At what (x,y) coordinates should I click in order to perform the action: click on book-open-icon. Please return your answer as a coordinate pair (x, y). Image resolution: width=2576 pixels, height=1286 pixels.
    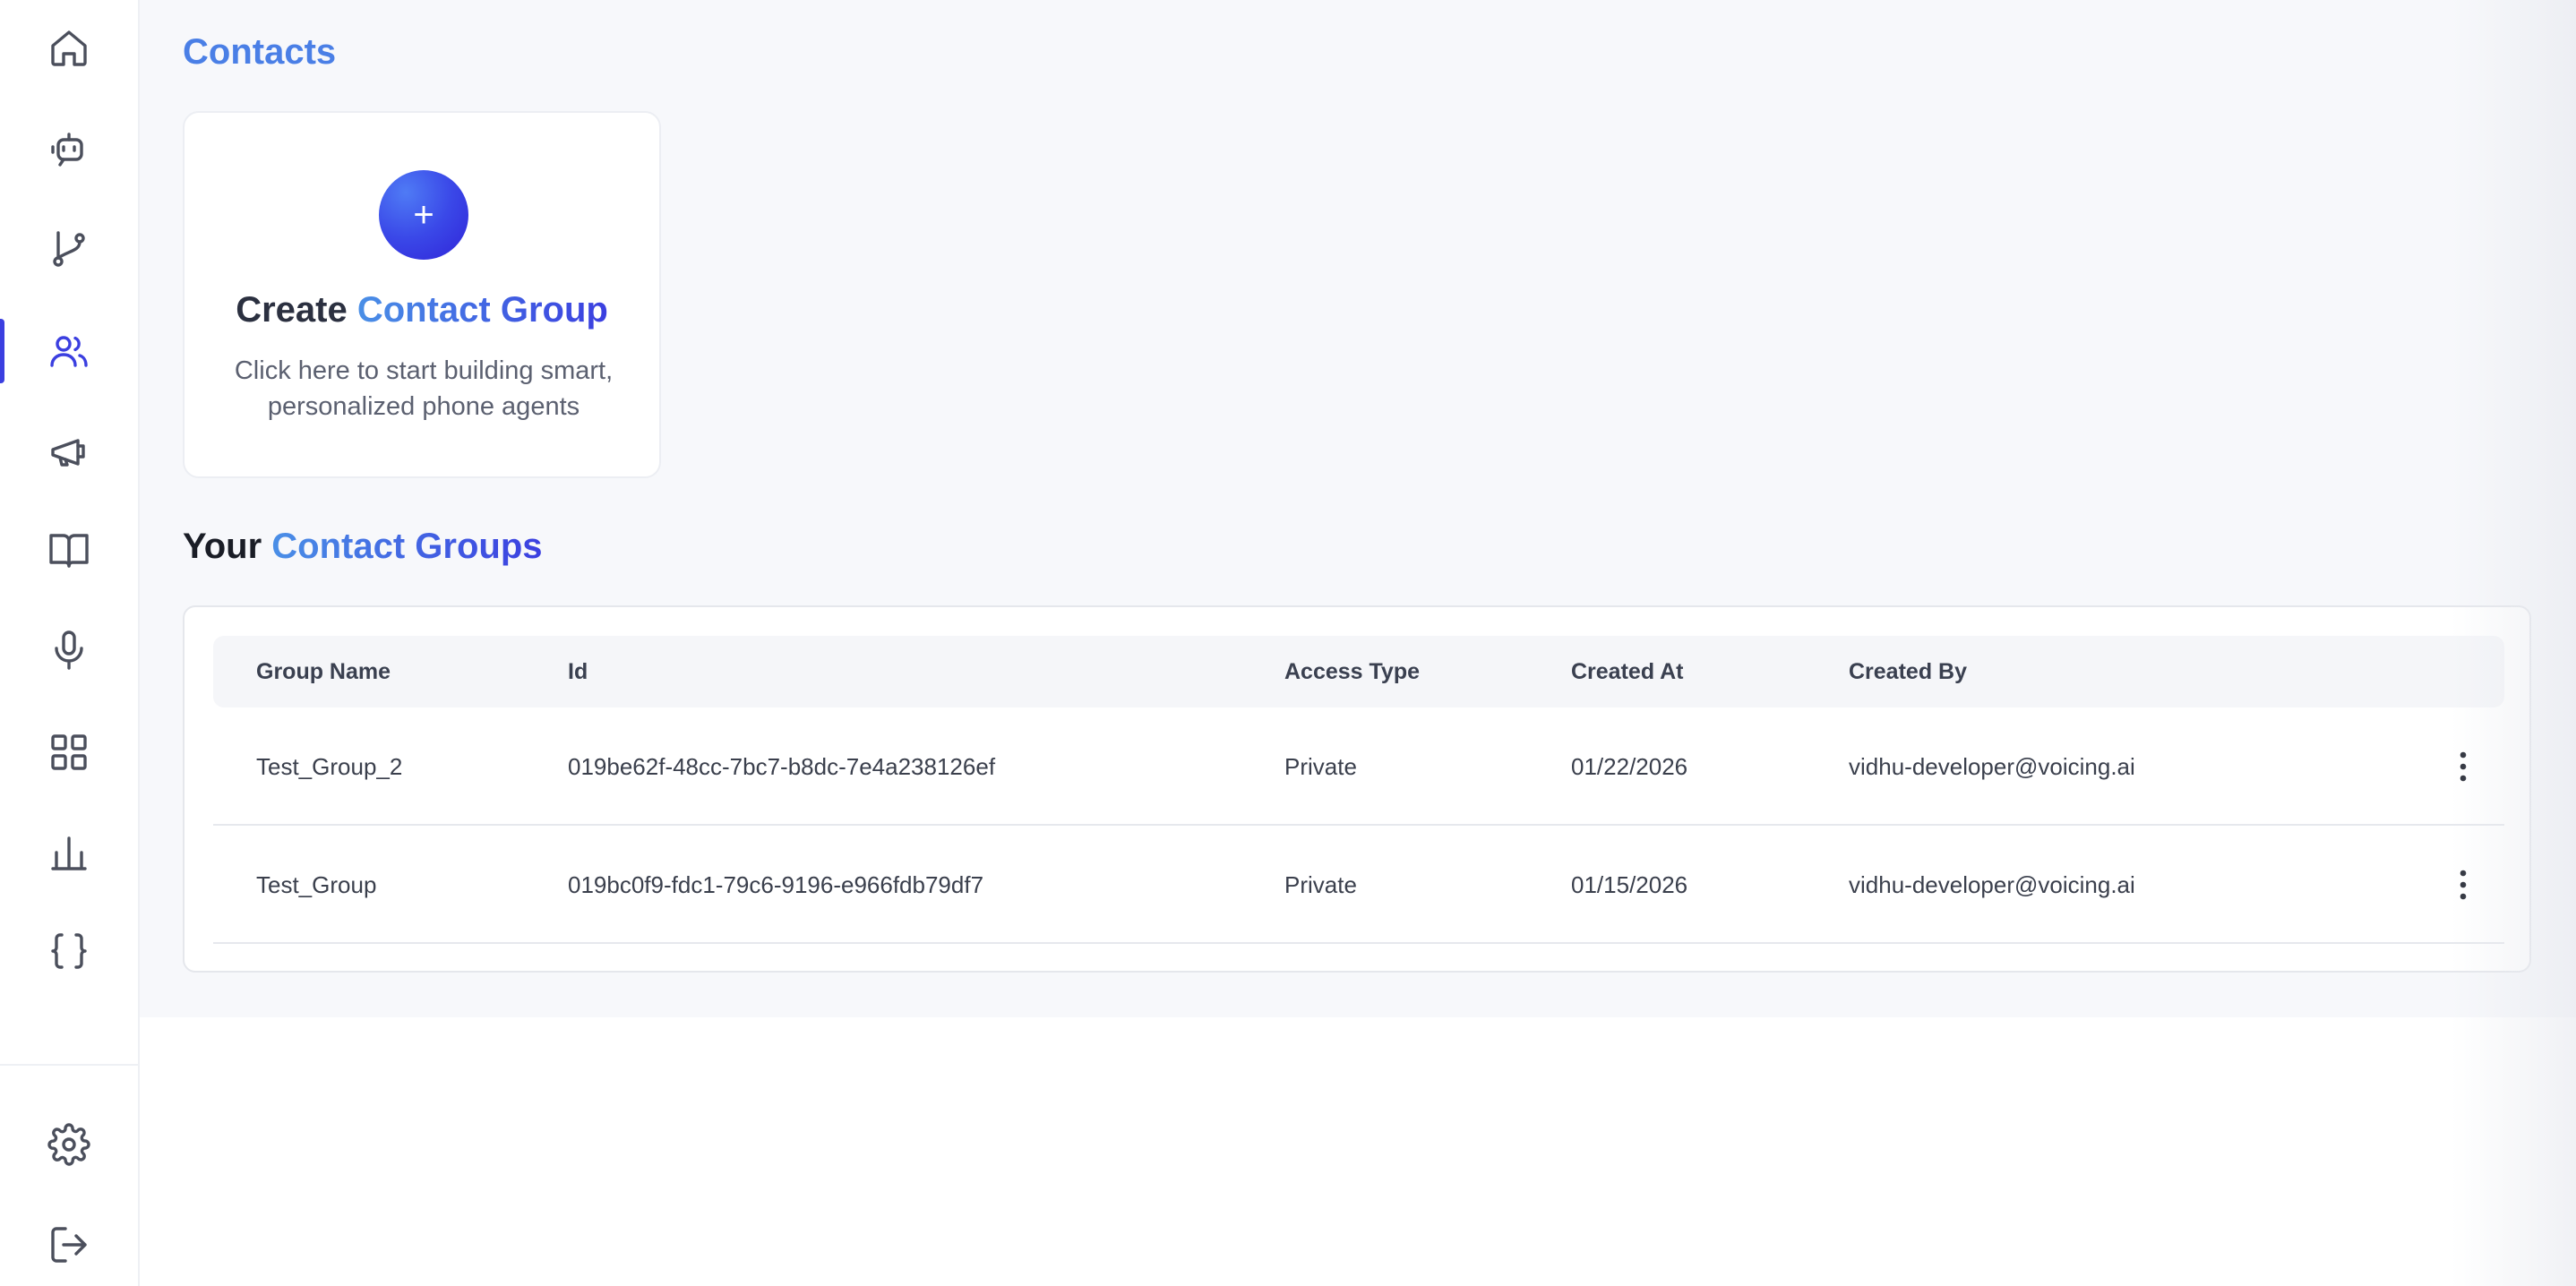
    Looking at the image, I should click on (69, 551).